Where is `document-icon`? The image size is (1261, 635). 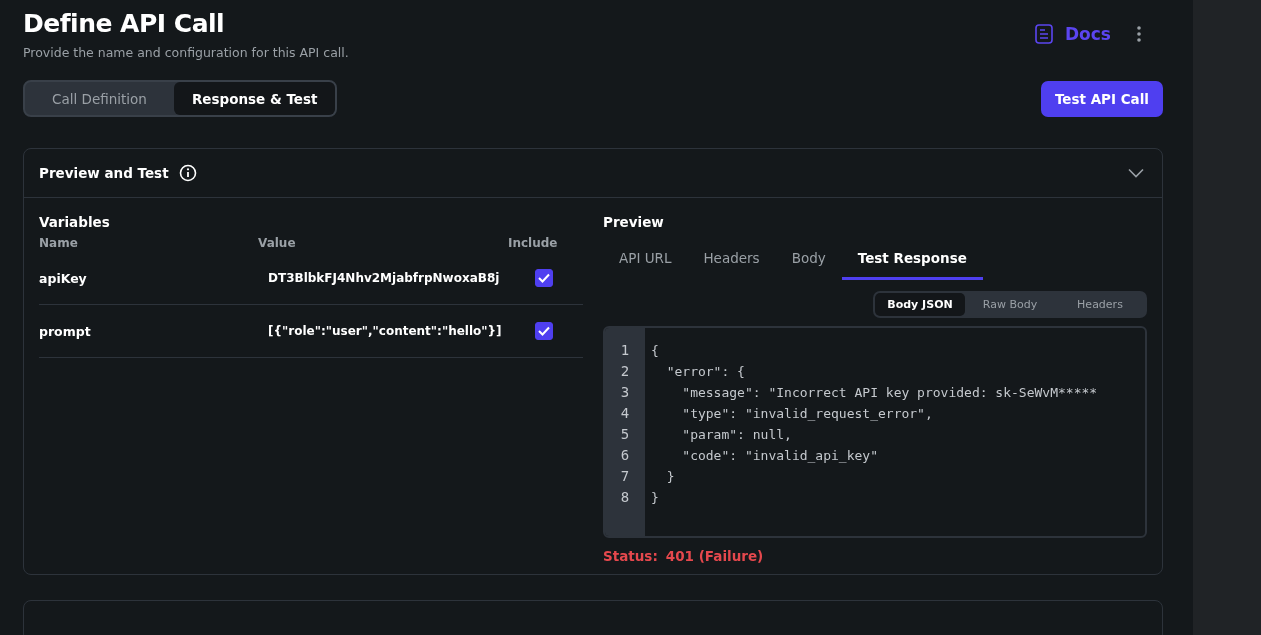 document-icon is located at coordinates (1044, 34).